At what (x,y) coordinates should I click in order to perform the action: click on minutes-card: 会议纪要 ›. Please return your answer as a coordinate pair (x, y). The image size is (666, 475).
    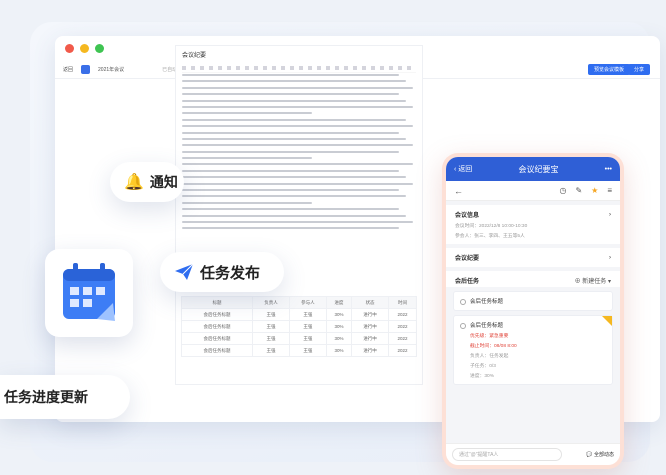
    Looking at the image, I should click on (533, 257).